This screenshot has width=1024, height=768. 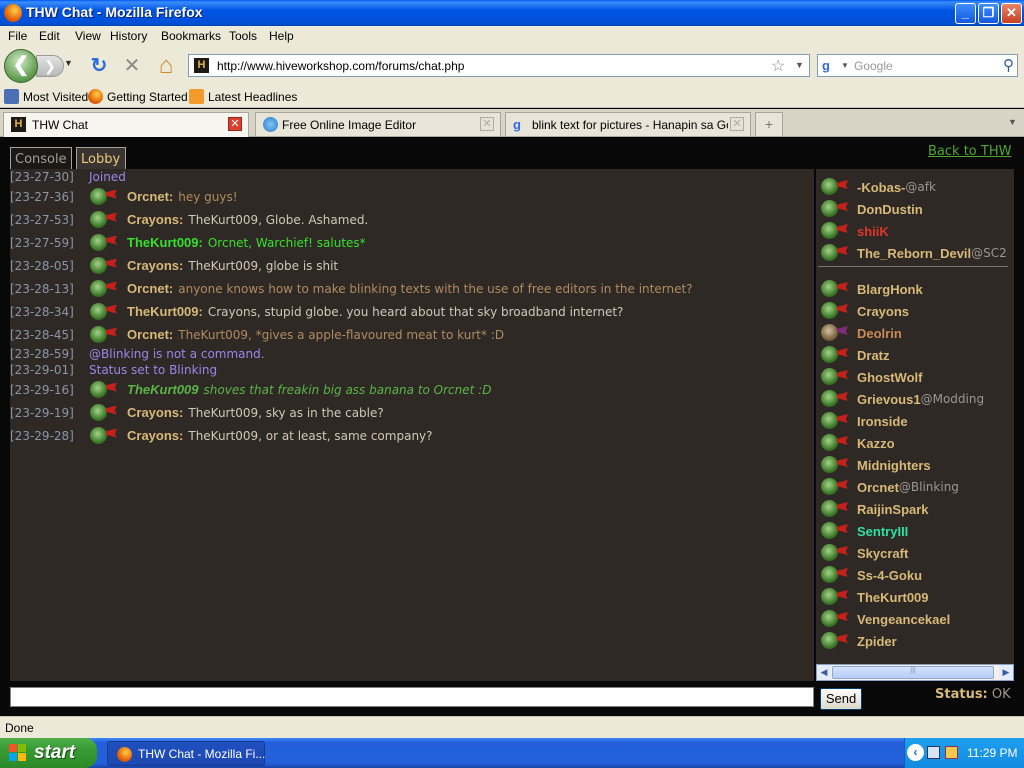 What do you see at coordinates (1006, 672) in the screenshot?
I see `scroll-right-icon: ▶` at bounding box center [1006, 672].